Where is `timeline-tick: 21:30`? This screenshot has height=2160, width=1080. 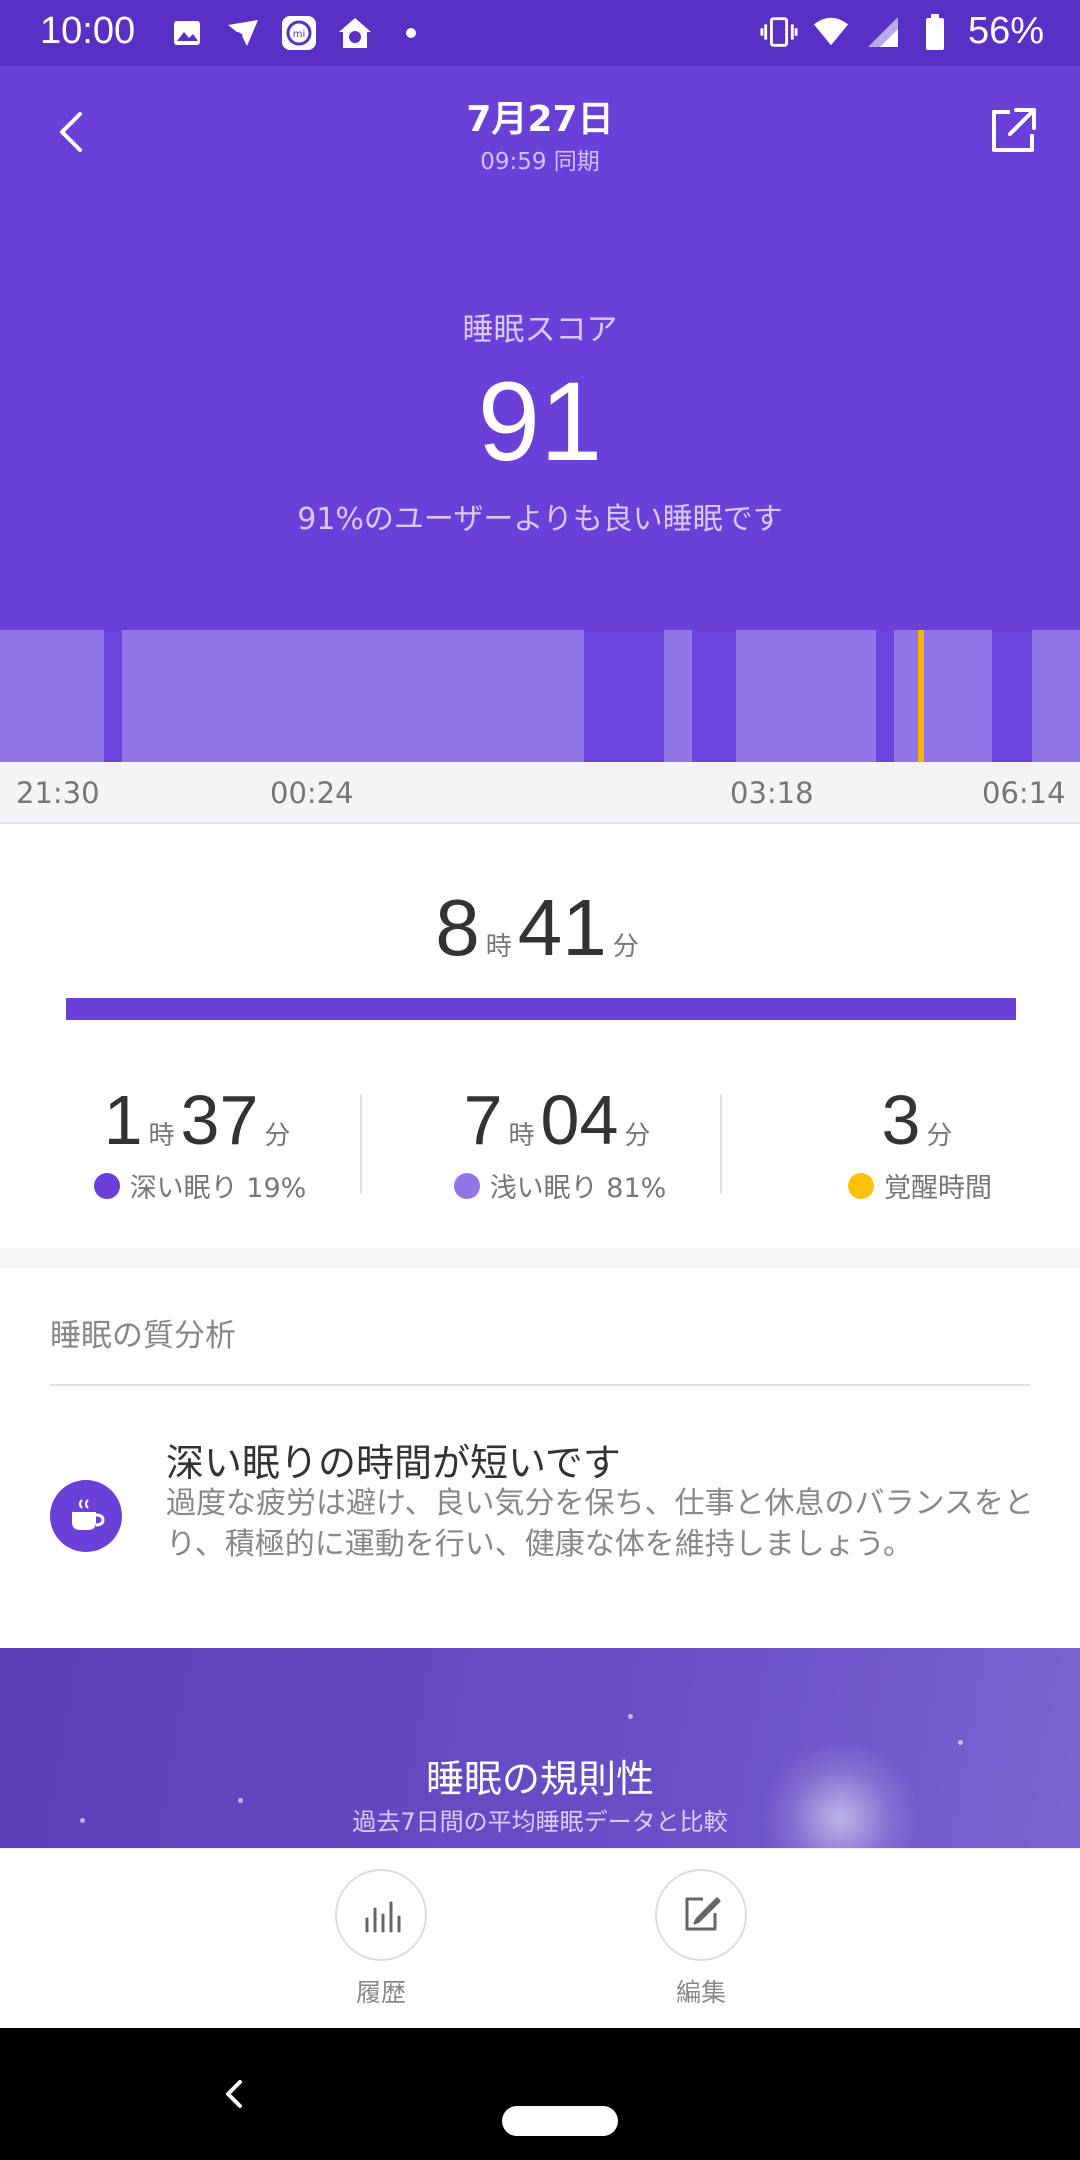 timeline-tick: 21:30 is located at coordinates (58, 793).